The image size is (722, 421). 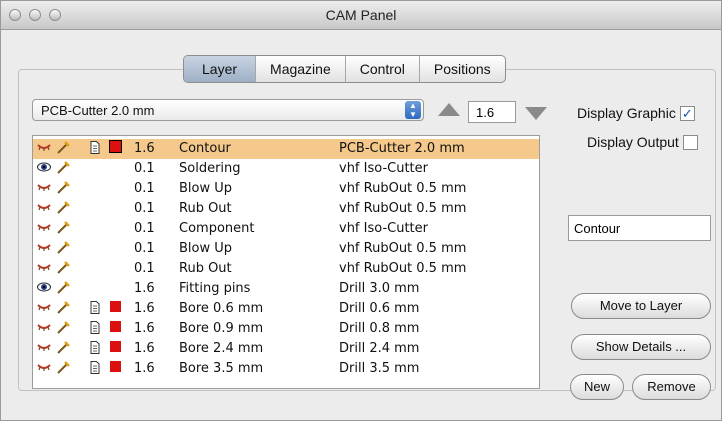 I want to click on layer-name: Fitting pins, so click(x=215, y=288).